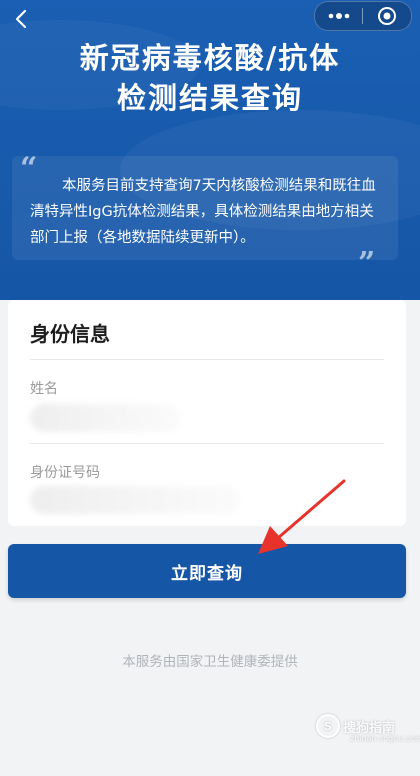 The height and width of the screenshot is (776, 420). I want to click on close-mini-program-button, so click(386, 16).